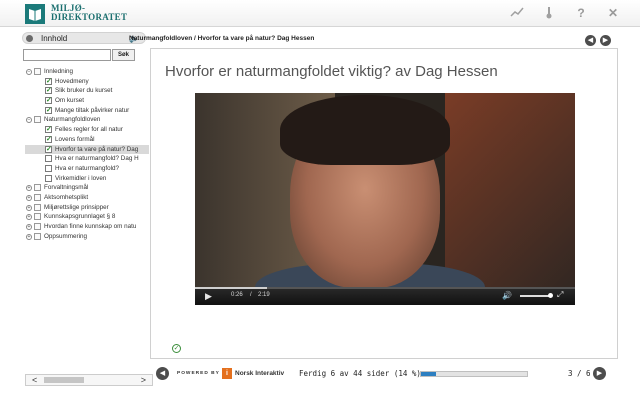 This screenshot has height=405, width=640. Describe the element at coordinates (365, 130) in the screenshot. I see `video-figure-hair` at that location.